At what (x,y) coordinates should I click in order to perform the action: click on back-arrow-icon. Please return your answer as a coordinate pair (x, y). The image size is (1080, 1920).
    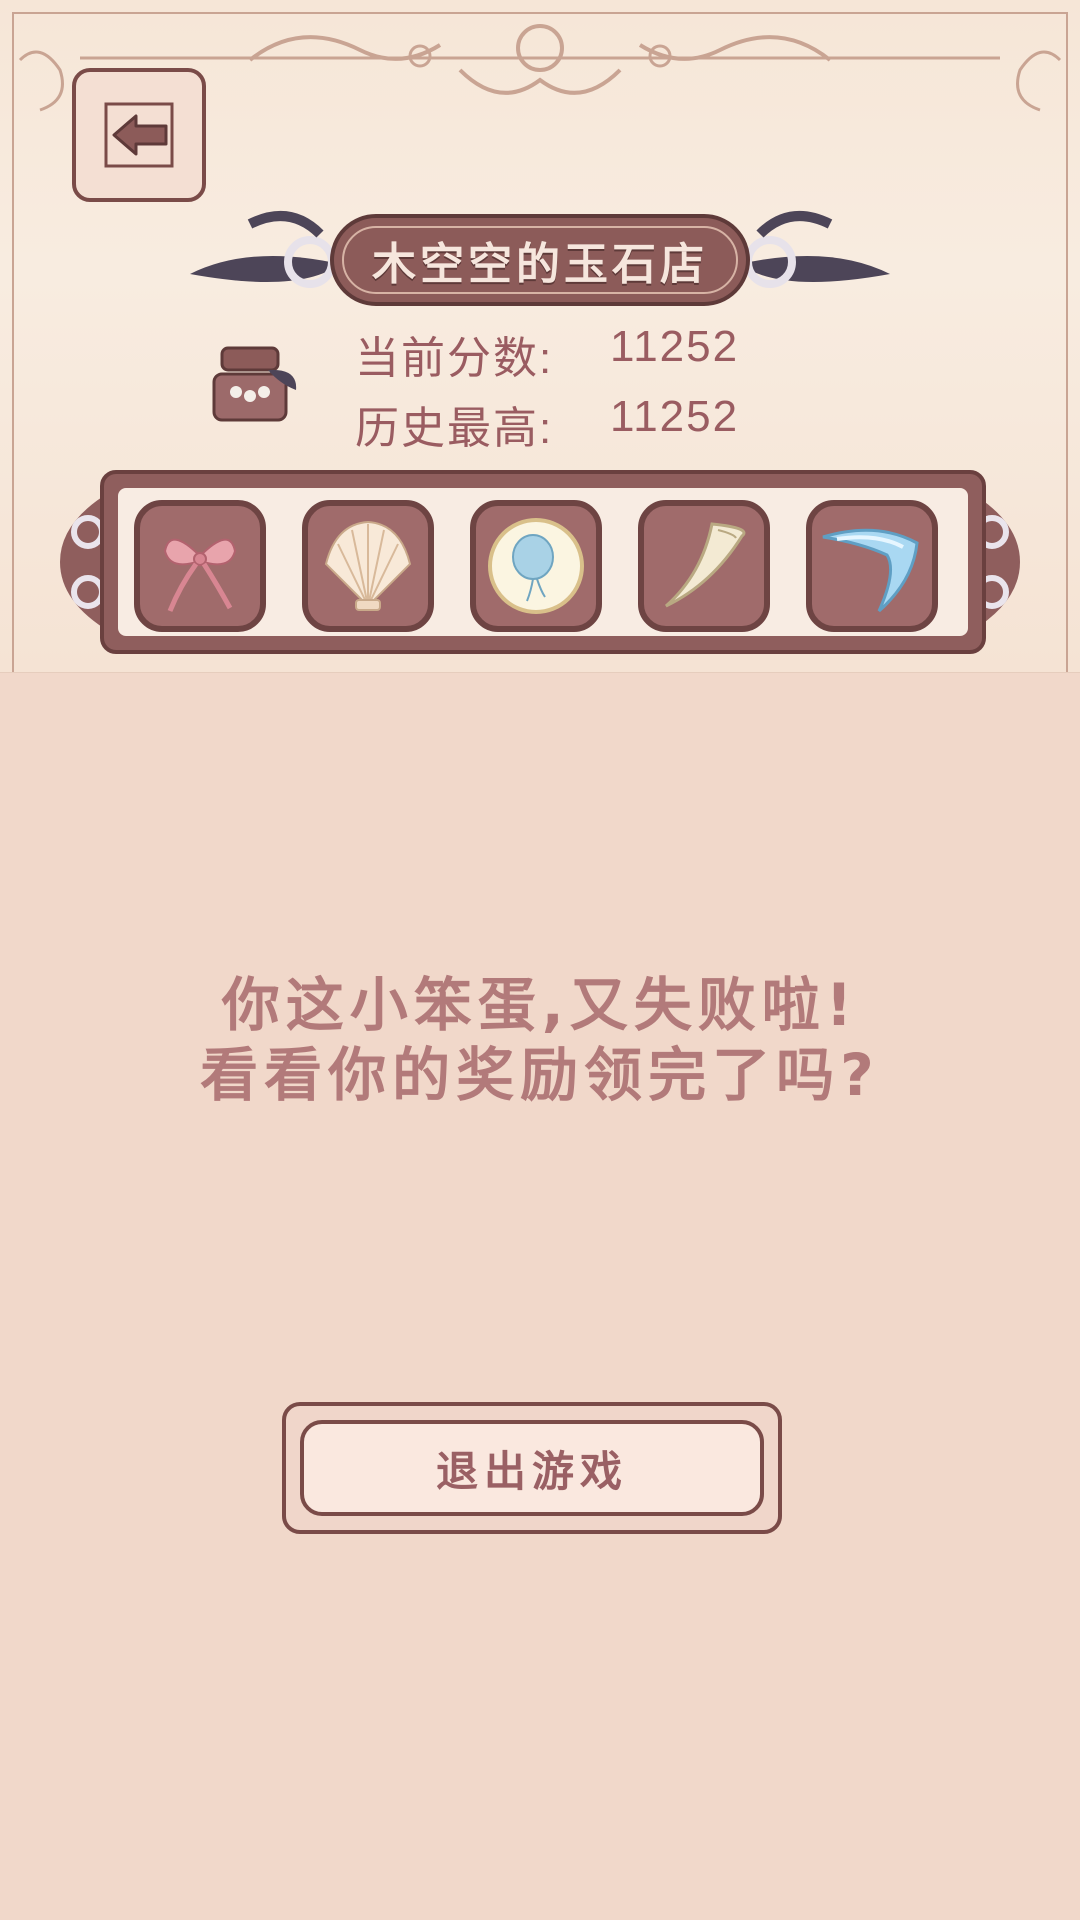
    Looking at the image, I should click on (139, 135).